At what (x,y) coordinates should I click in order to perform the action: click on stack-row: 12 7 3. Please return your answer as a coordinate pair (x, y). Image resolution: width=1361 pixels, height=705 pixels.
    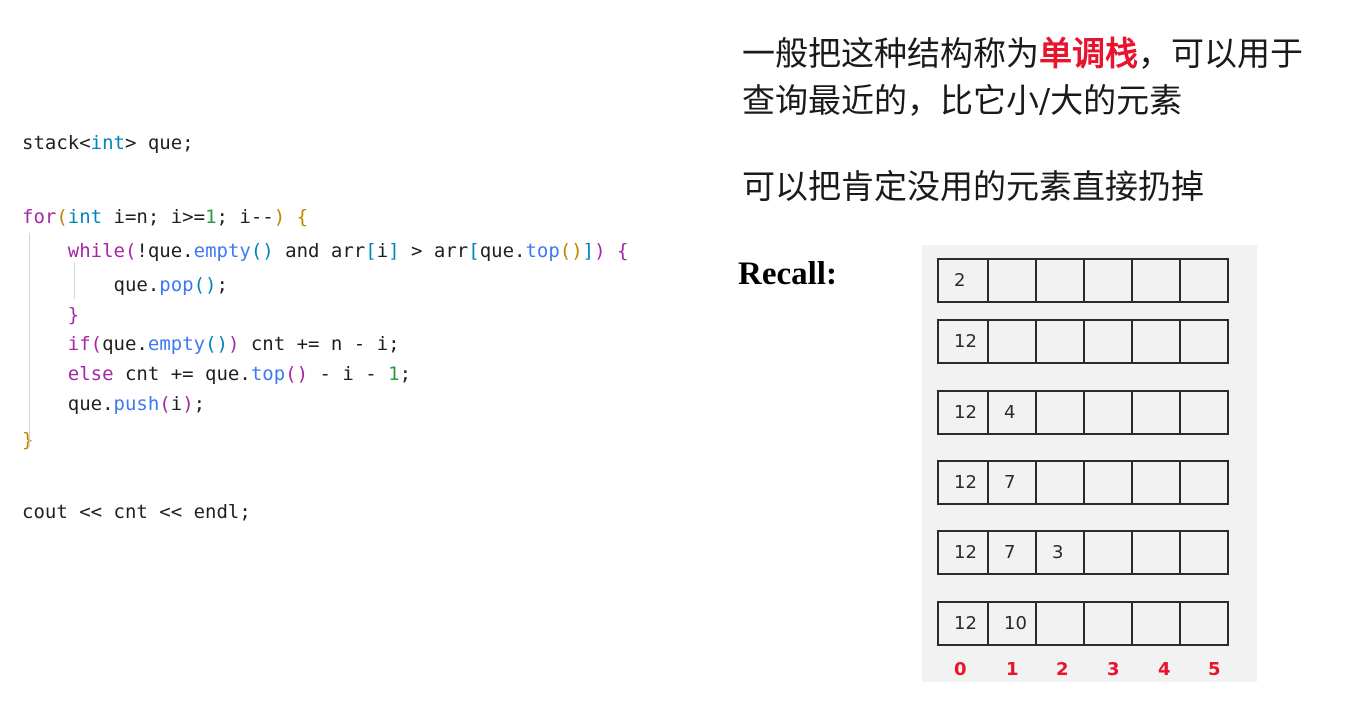
    Looking at the image, I should click on (1083, 552).